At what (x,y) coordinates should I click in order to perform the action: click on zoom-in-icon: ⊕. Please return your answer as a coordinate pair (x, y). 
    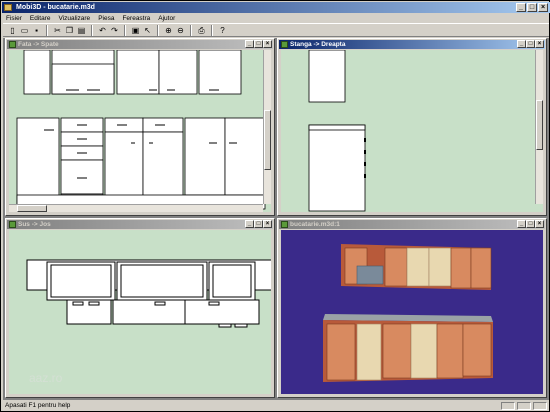
    Looking at the image, I should click on (168, 30).